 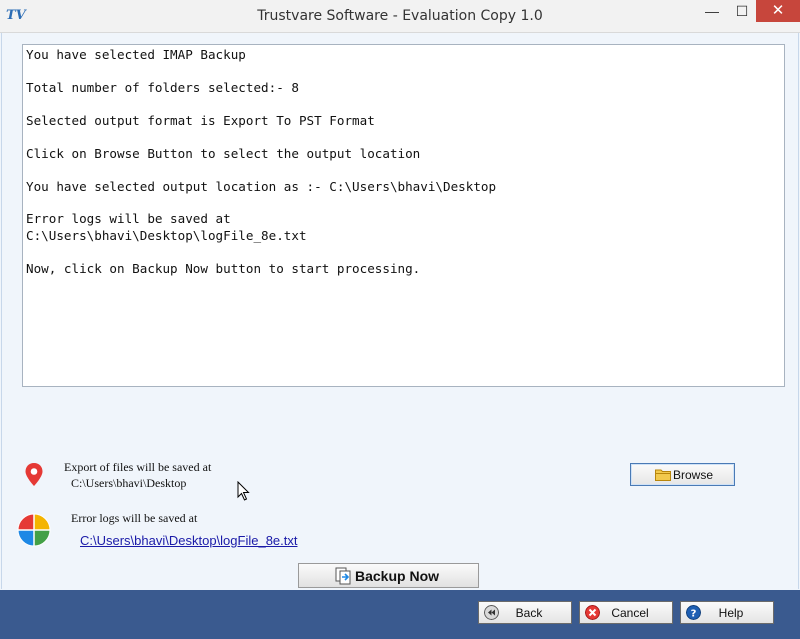 I want to click on window-title: Trustvare Software - Evaluation Copy 1.0, so click(x=400, y=16).